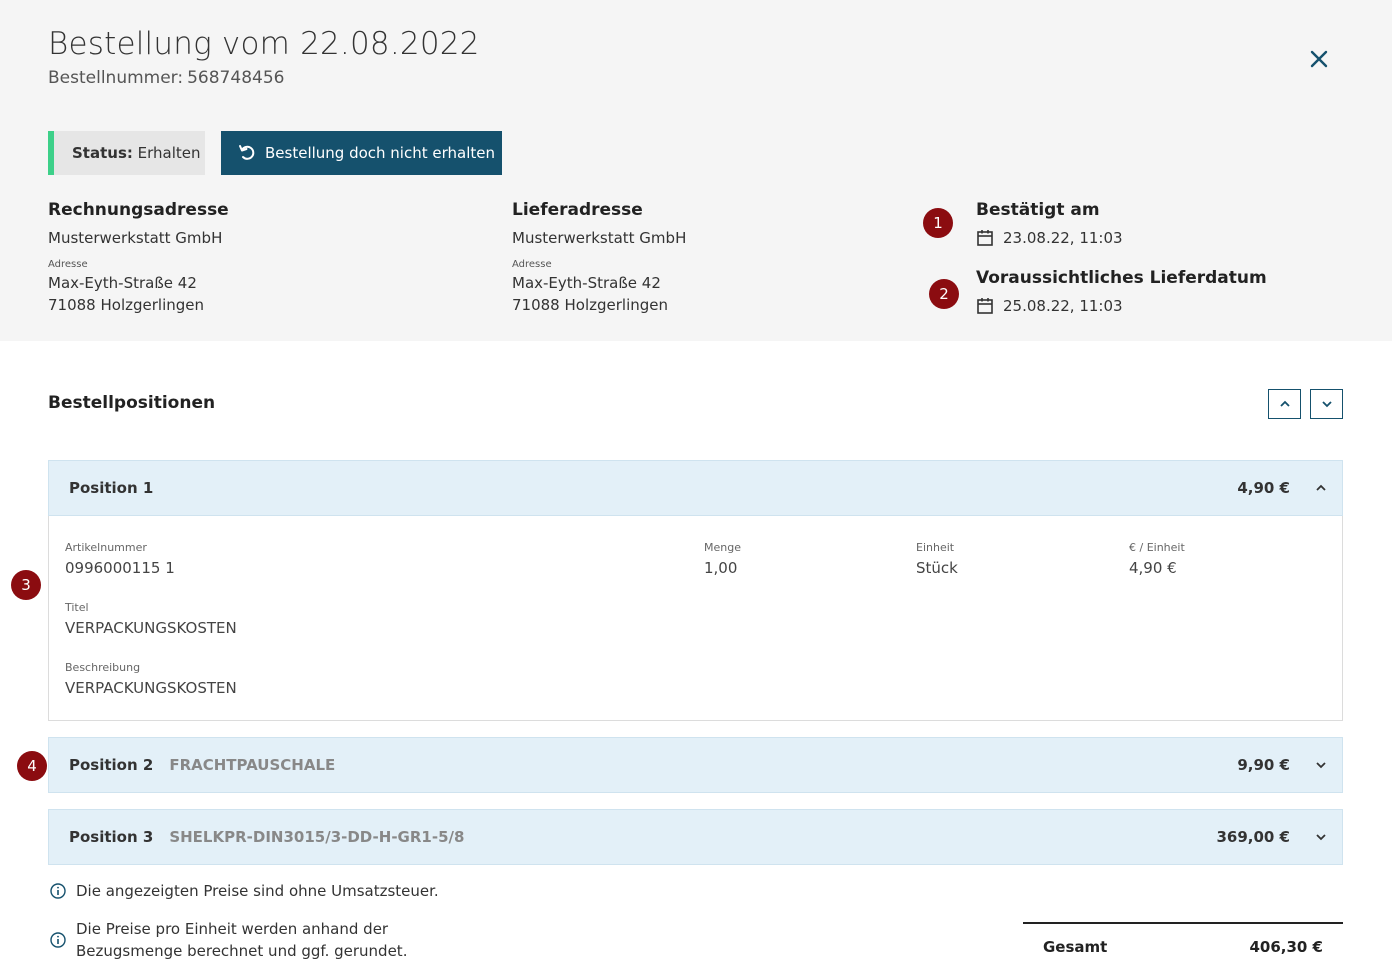  Describe the element at coordinates (532, 264) in the screenshot. I see `shipping-address-label: Adresse` at that location.